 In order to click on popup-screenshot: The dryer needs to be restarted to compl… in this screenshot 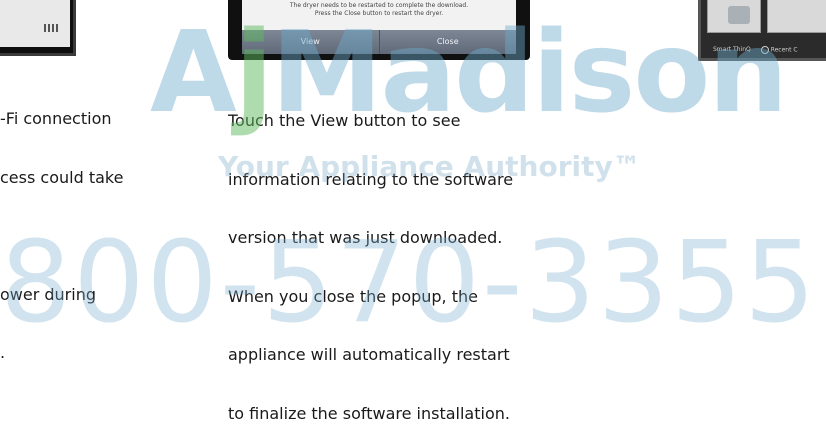, I will do `click(379, 30)`.